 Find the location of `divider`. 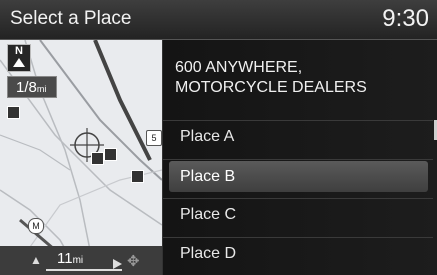

divider is located at coordinates (298, 159).